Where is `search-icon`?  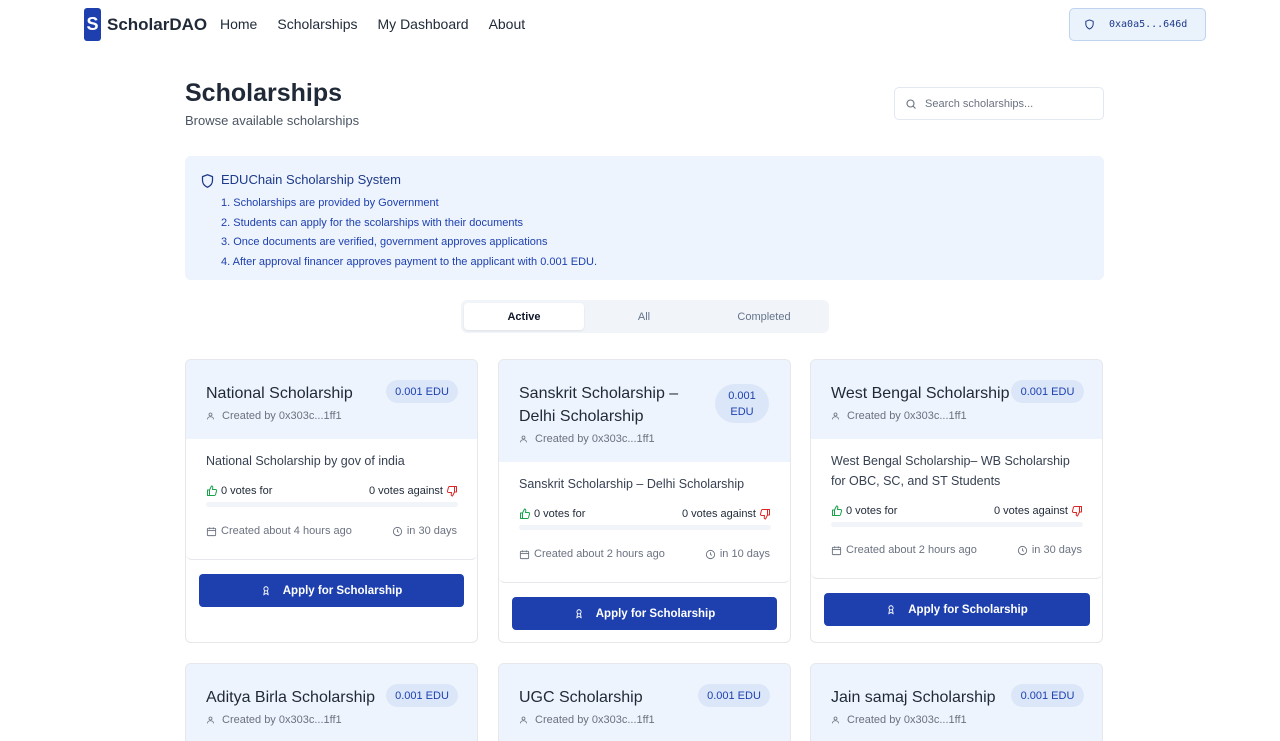
search-icon is located at coordinates (911, 104).